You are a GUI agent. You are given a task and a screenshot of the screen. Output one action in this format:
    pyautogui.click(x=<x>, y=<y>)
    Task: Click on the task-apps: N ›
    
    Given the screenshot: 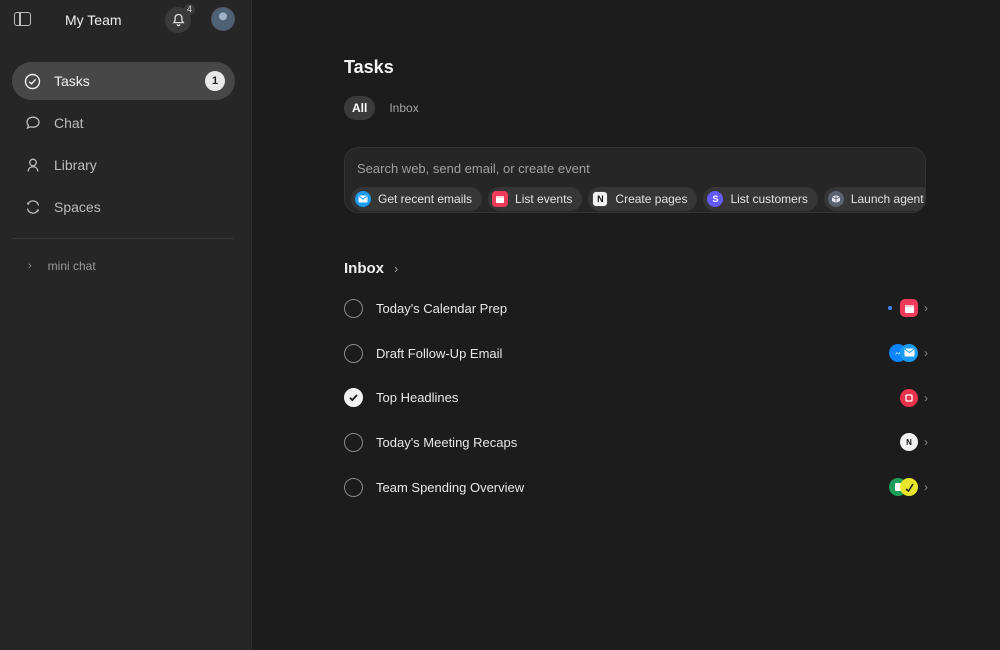 What is the action you would take?
    pyautogui.click(x=914, y=442)
    